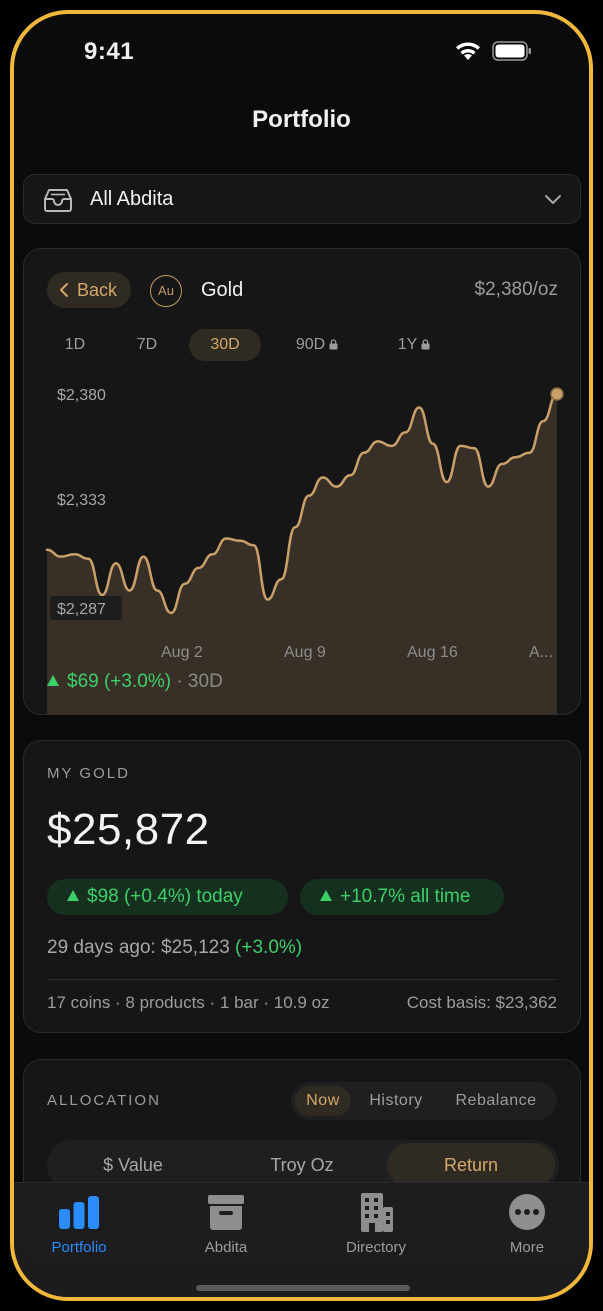  What do you see at coordinates (516, 289) in the screenshot?
I see `price-per-oz: $2,380/oz` at bounding box center [516, 289].